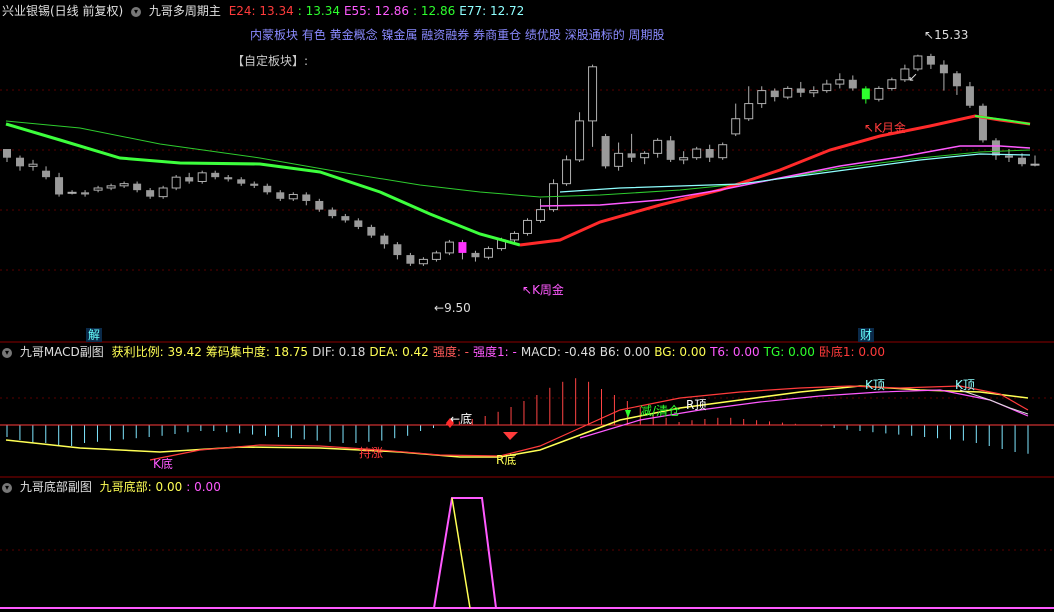 The width and height of the screenshot is (1054, 612). Describe the element at coordinates (318, 11) in the screenshot. I see `main-value-1: : 13.34` at that location.